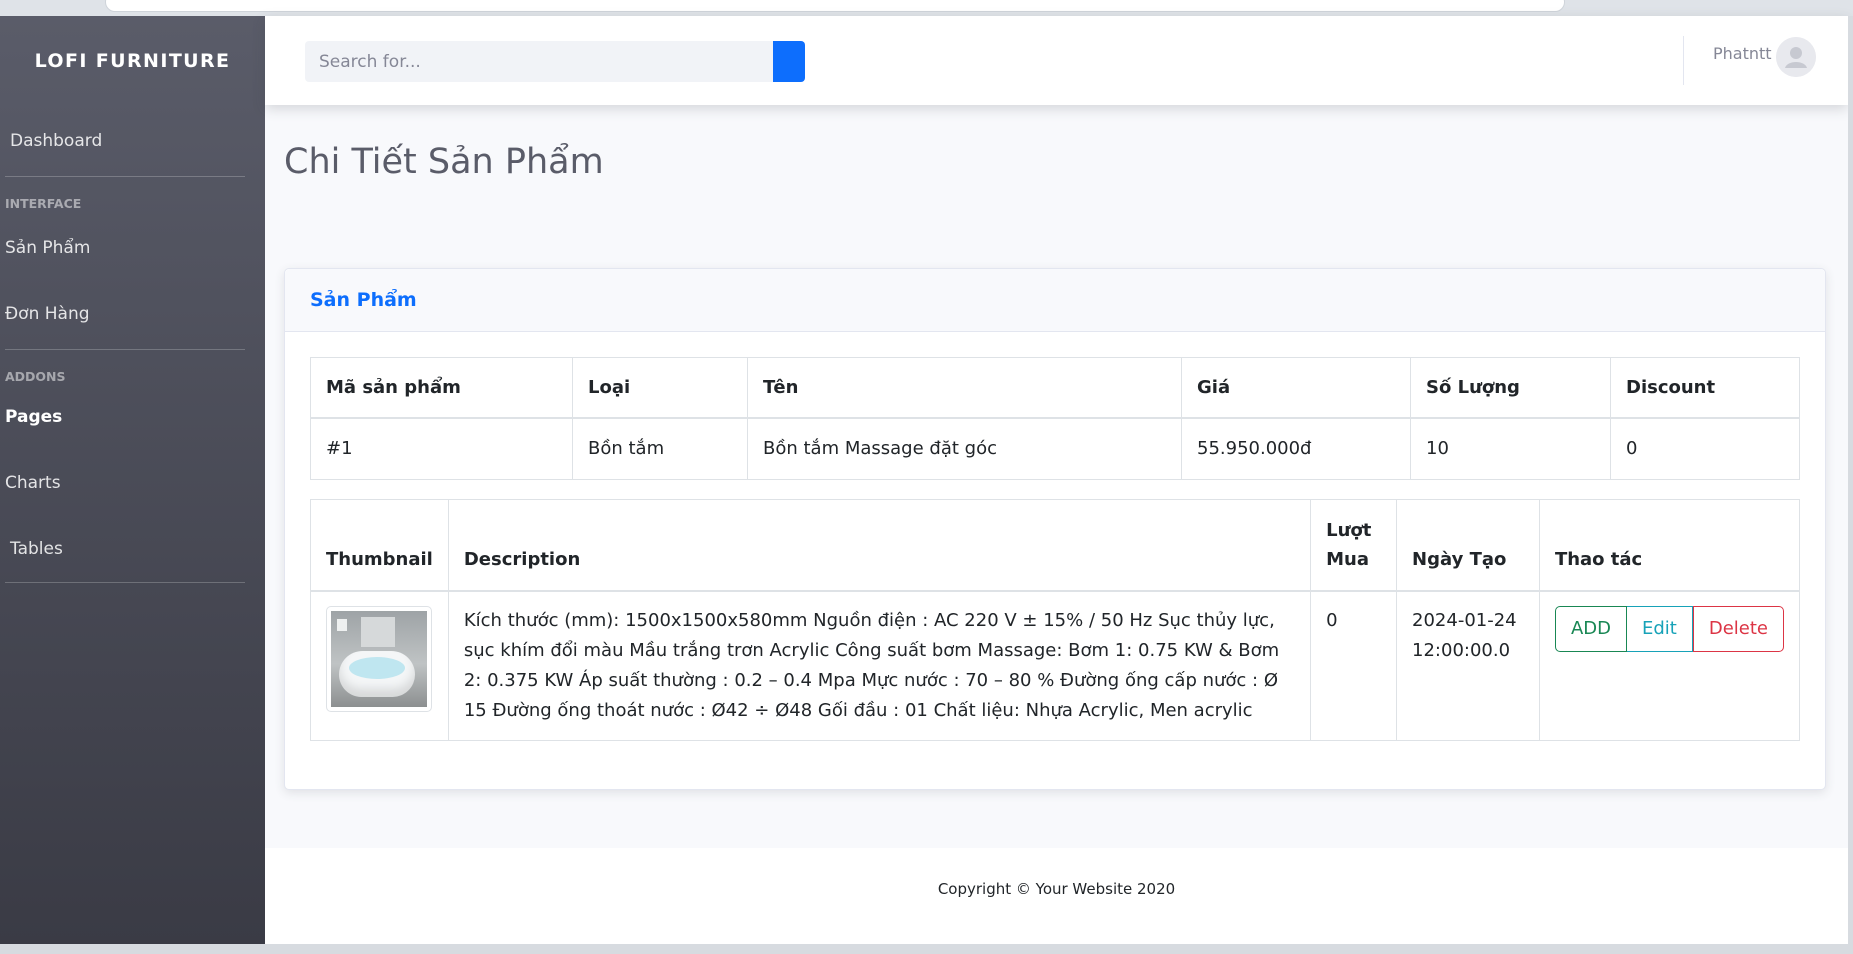  Describe the element at coordinates (441, 388) in the screenshot. I see `column-header: Mã sản phẩm` at that location.